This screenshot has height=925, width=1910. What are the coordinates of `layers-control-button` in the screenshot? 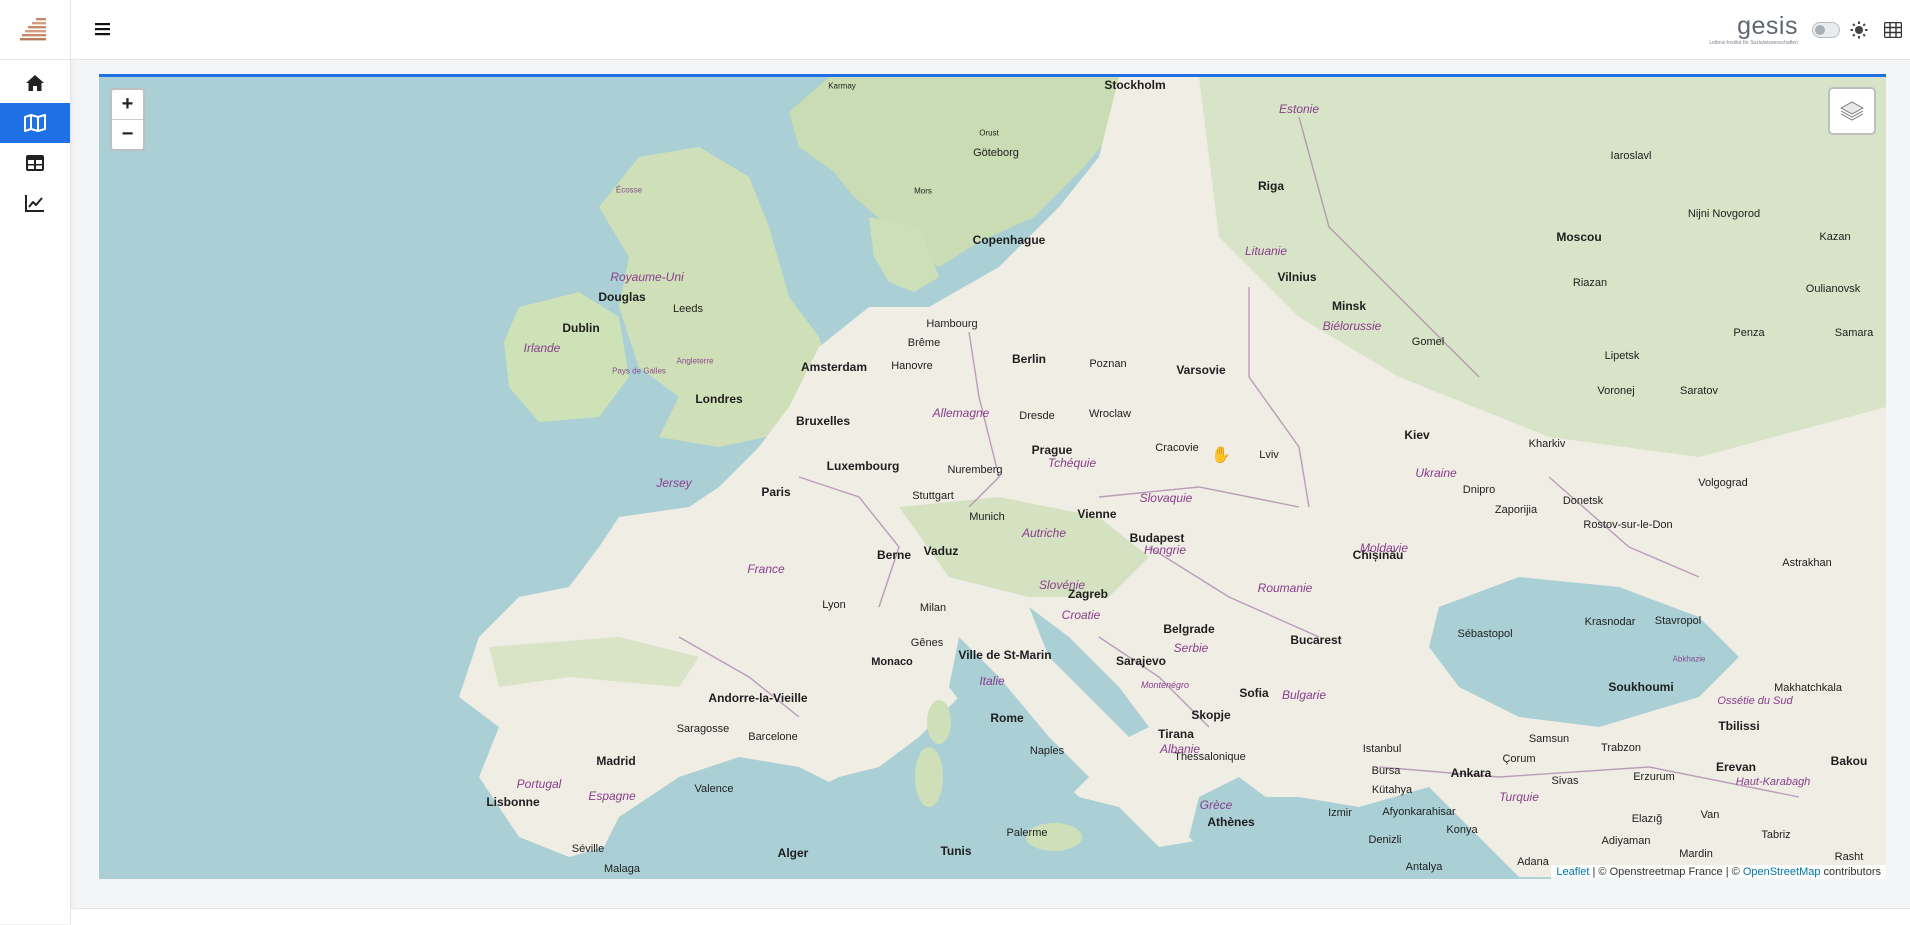 It's located at (1852, 111).